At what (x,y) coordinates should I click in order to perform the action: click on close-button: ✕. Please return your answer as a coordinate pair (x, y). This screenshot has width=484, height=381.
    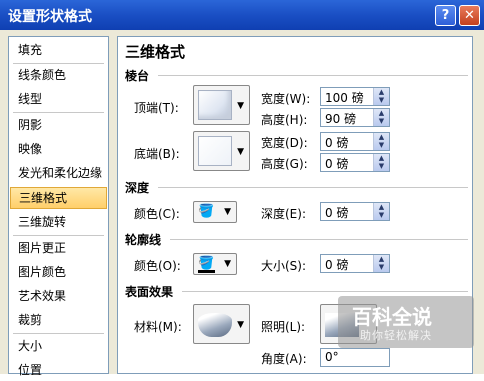
    Looking at the image, I should click on (469, 15).